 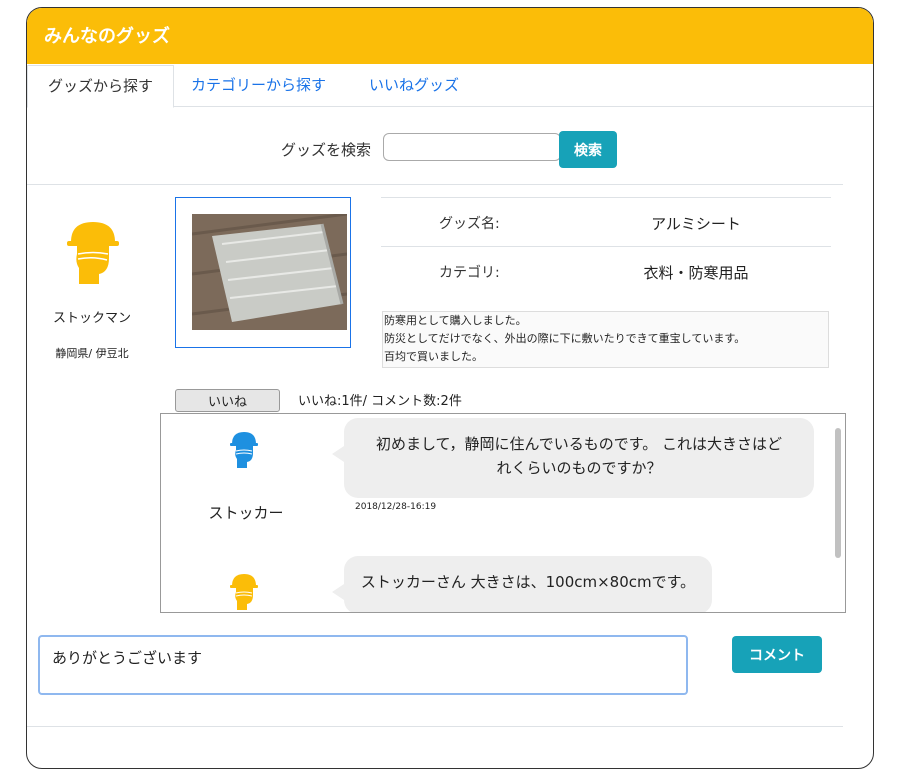 What do you see at coordinates (246, 512) in the screenshot?
I see `comment-user-name: ストッカー` at bounding box center [246, 512].